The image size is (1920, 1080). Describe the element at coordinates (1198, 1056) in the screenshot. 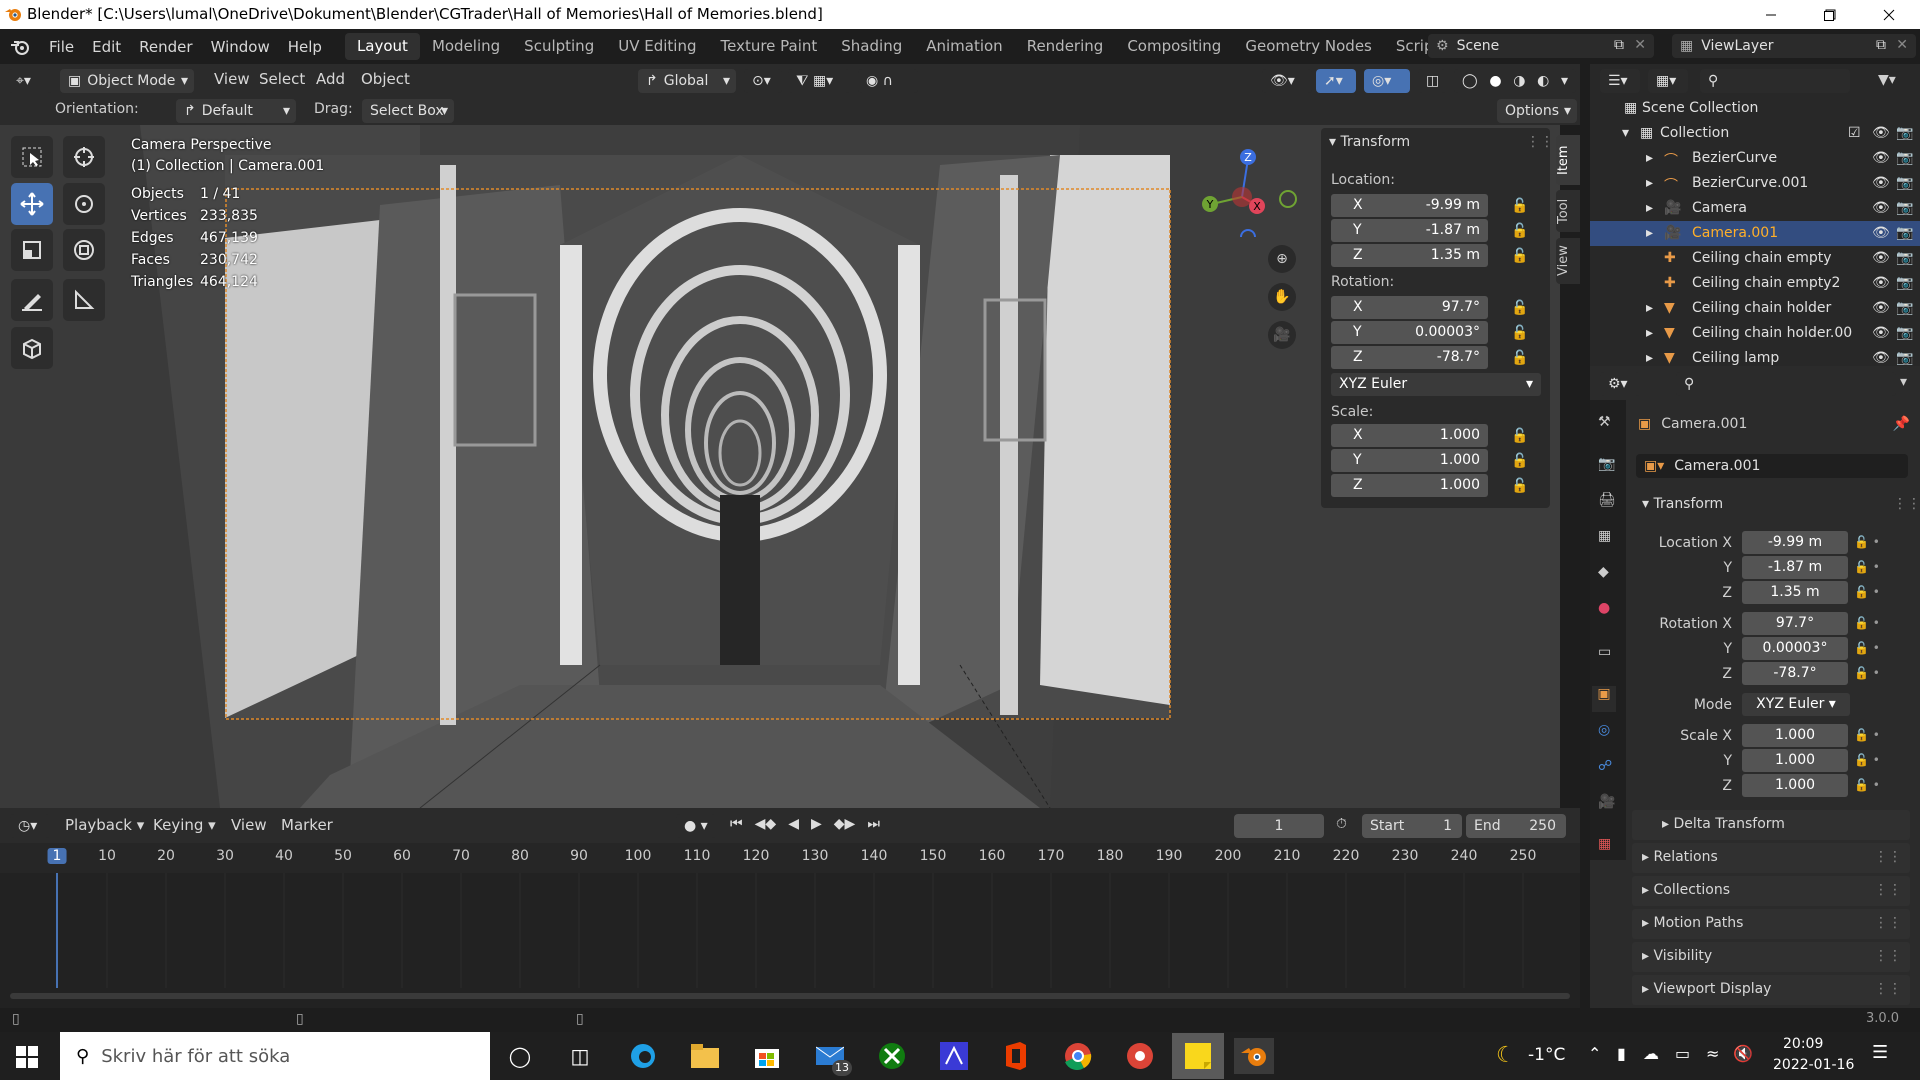

I see `sticky-notes-icon` at that location.